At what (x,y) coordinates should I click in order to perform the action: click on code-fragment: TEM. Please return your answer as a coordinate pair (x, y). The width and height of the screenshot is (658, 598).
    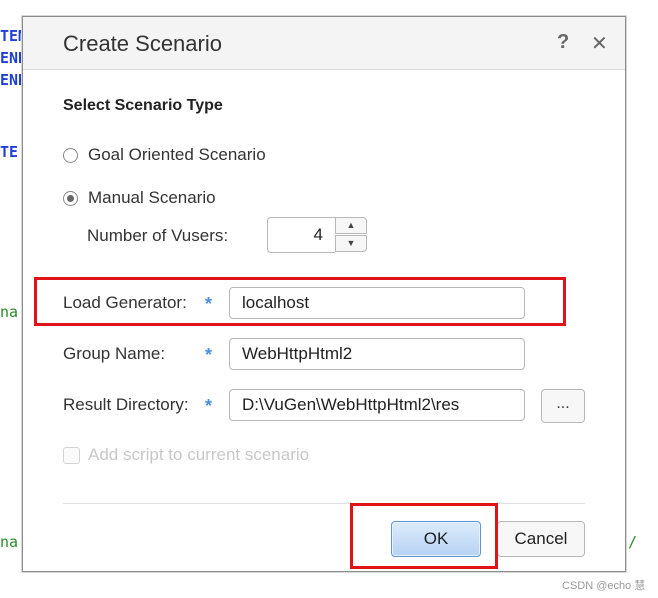
    Looking at the image, I should click on (11, 36).